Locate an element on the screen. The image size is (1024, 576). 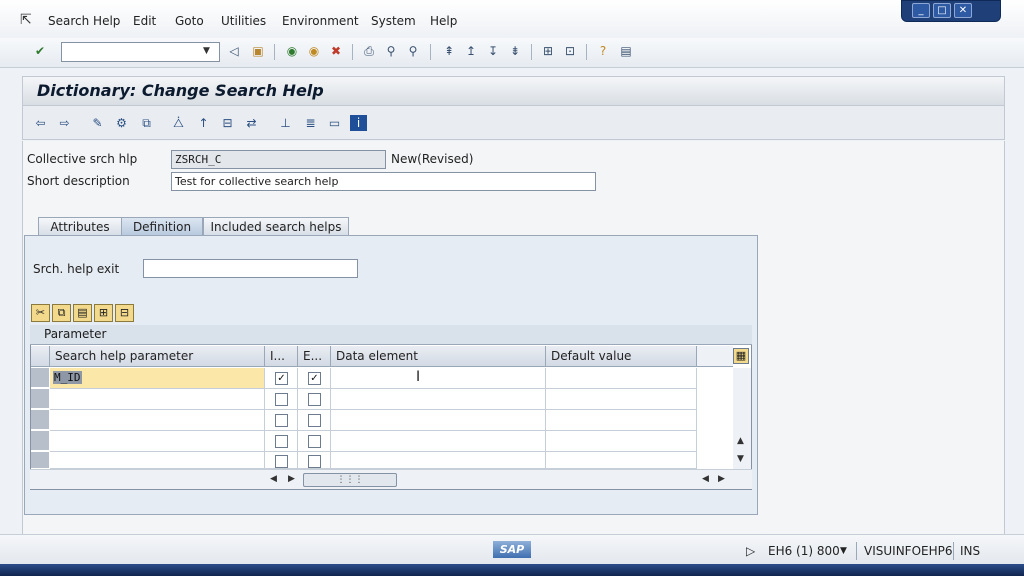
navigate-icon: ⇄ is located at coordinates (251, 123).